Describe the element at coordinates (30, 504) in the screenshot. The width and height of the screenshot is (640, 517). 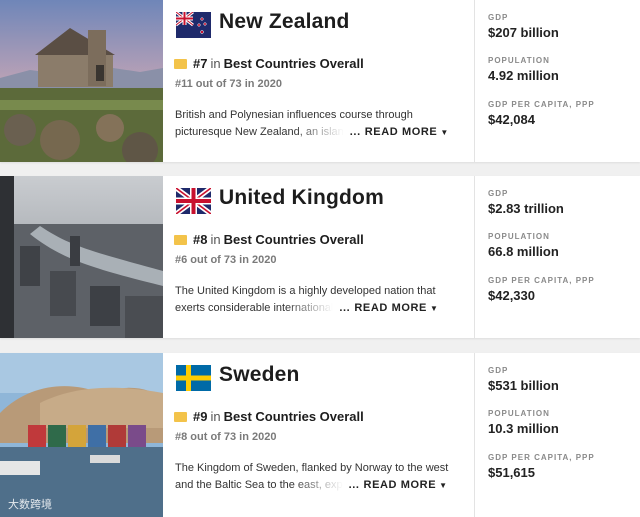
I see `watermark-logo: 大数跨境` at that location.